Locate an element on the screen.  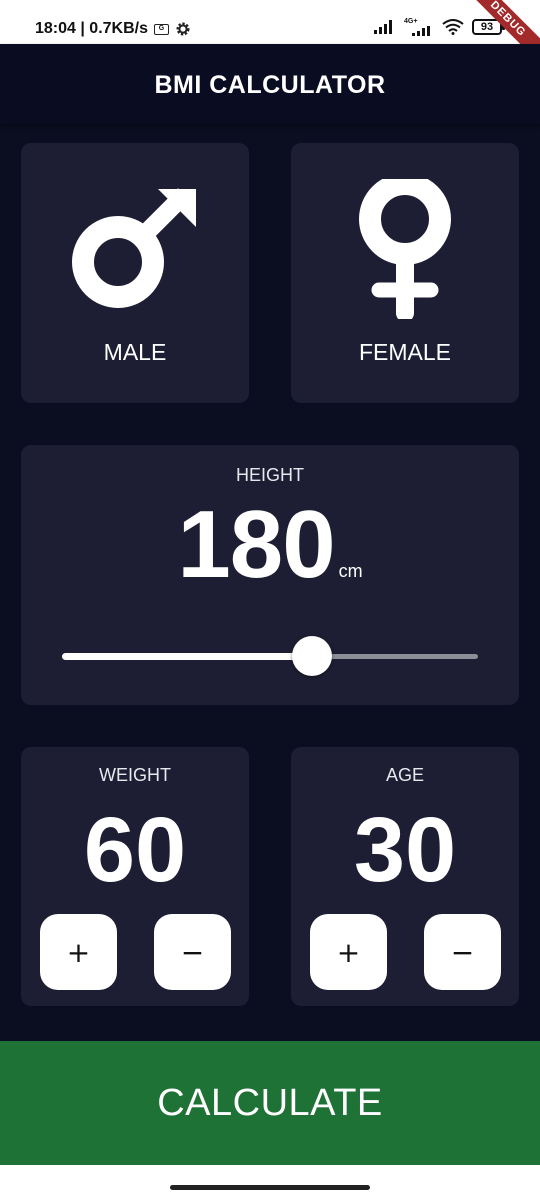
network-indicator: 4G+ is located at coordinates (419, 27).